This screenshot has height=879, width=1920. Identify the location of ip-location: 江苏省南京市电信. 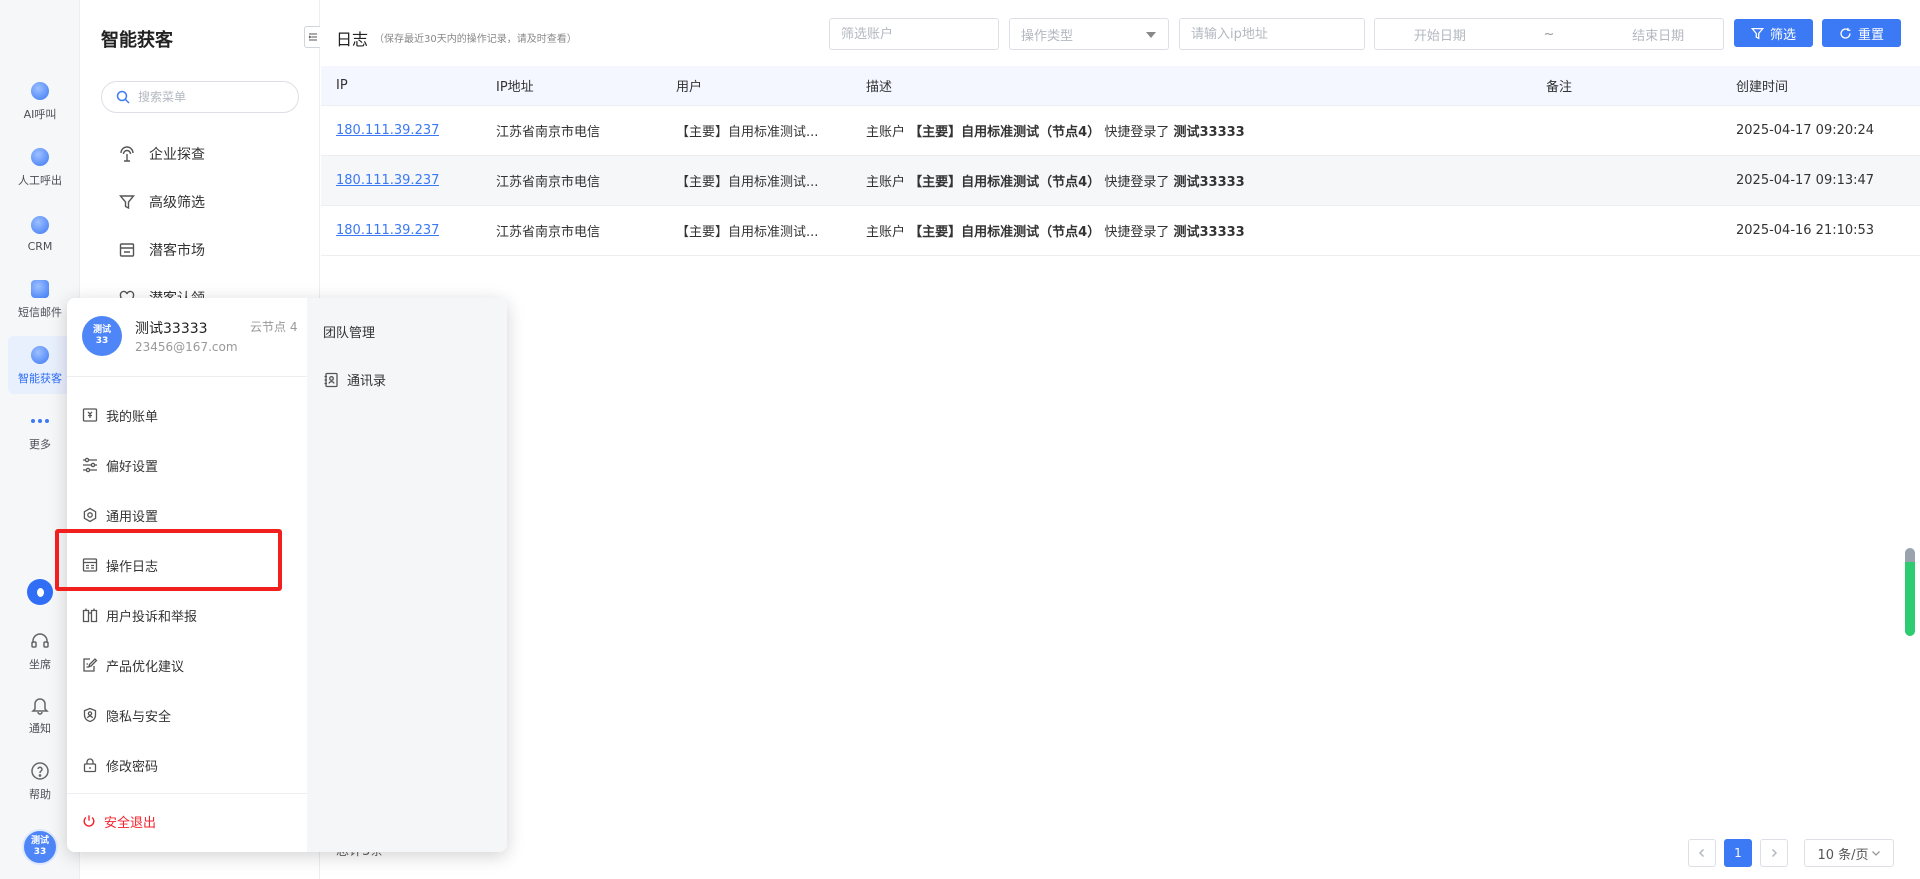
(548, 132).